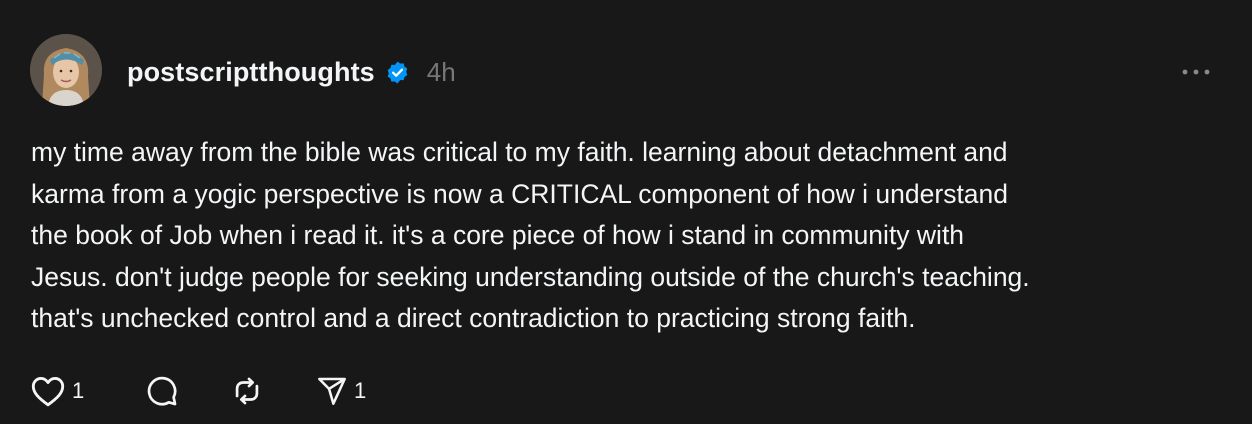  What do you see at coordinates (441, 71) in the screenshot?
I see `post-timestamp: 4h` at bounding box center [441, 71].